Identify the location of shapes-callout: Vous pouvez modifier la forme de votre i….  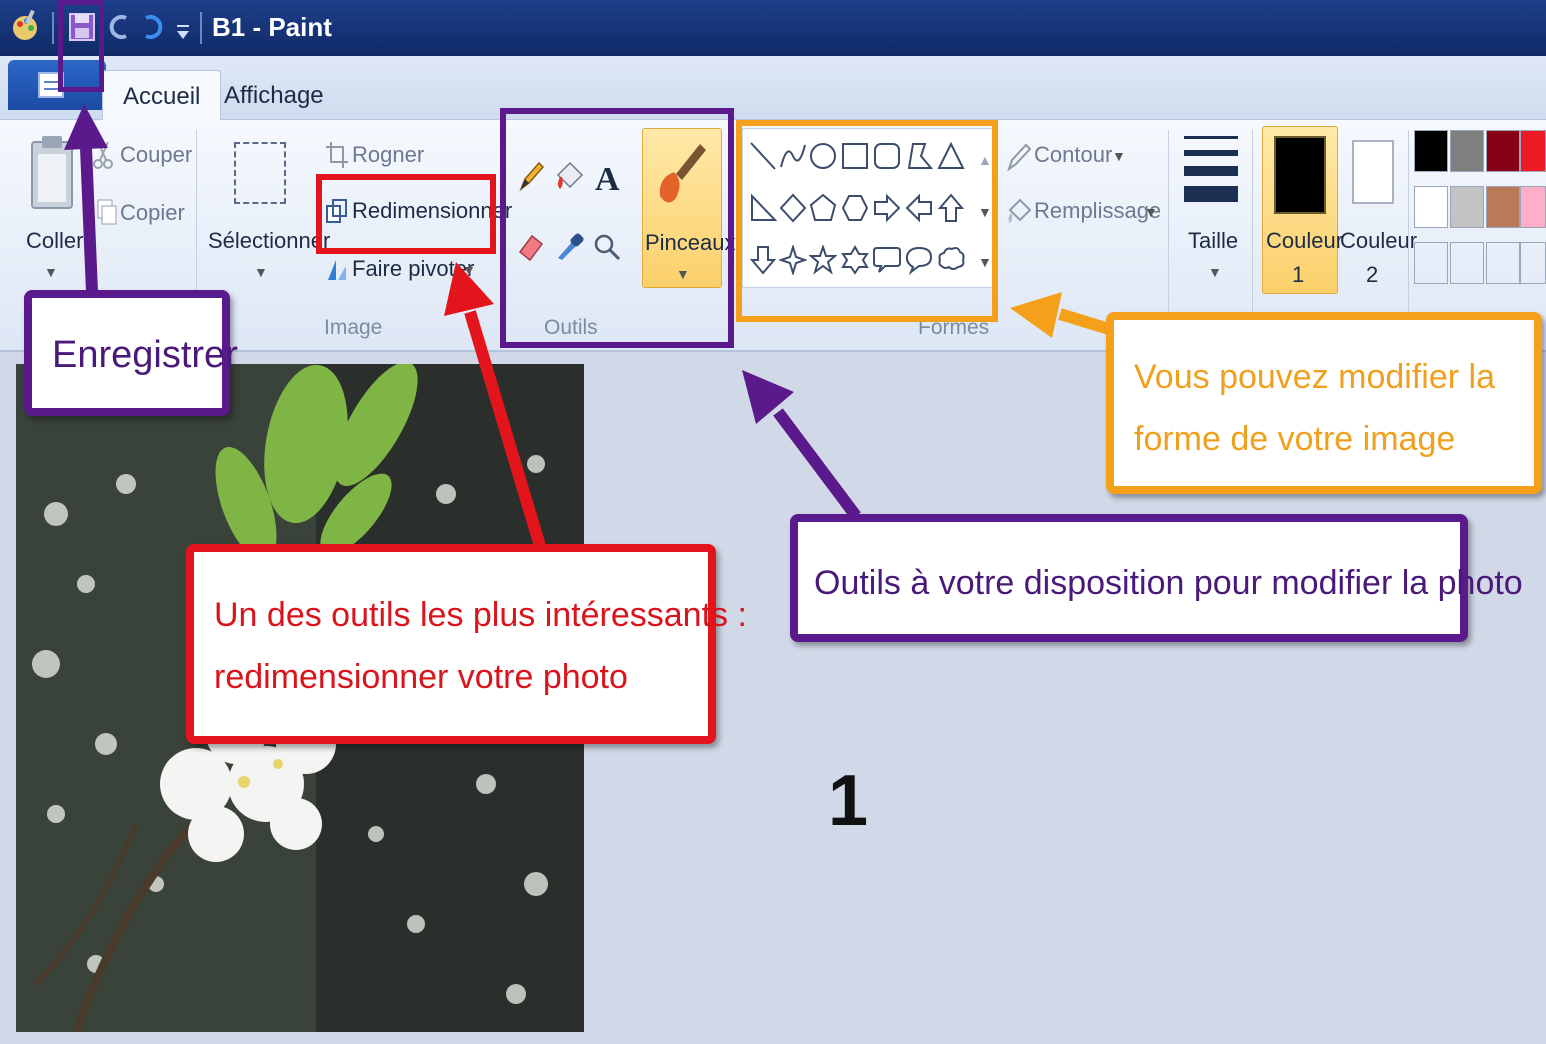
(1324, 403).